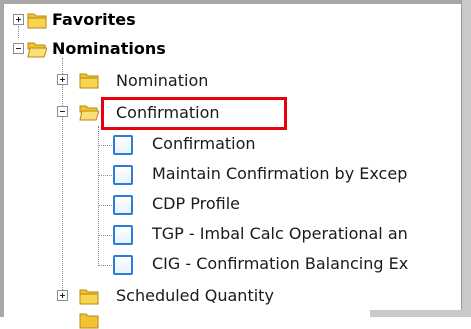 This screenshot has height=329, width=471. What do you see at coordinates (466, 158) in the screenshot?
I see `window-scrollbar-edge` at bounding box center [466, 158].